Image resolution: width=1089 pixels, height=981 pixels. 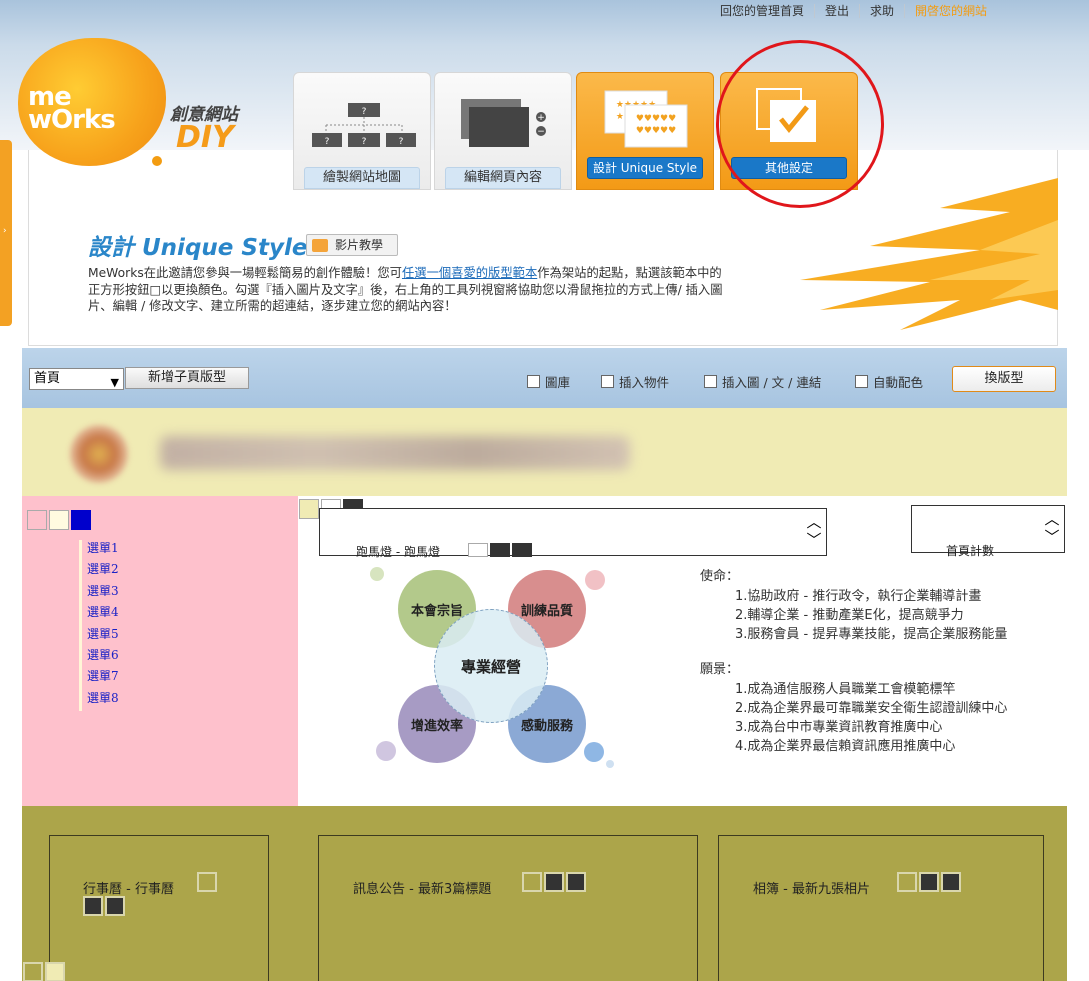 I want to click on template-link: 任選一個喜愛的版型範本, so click(x=469, y=273).